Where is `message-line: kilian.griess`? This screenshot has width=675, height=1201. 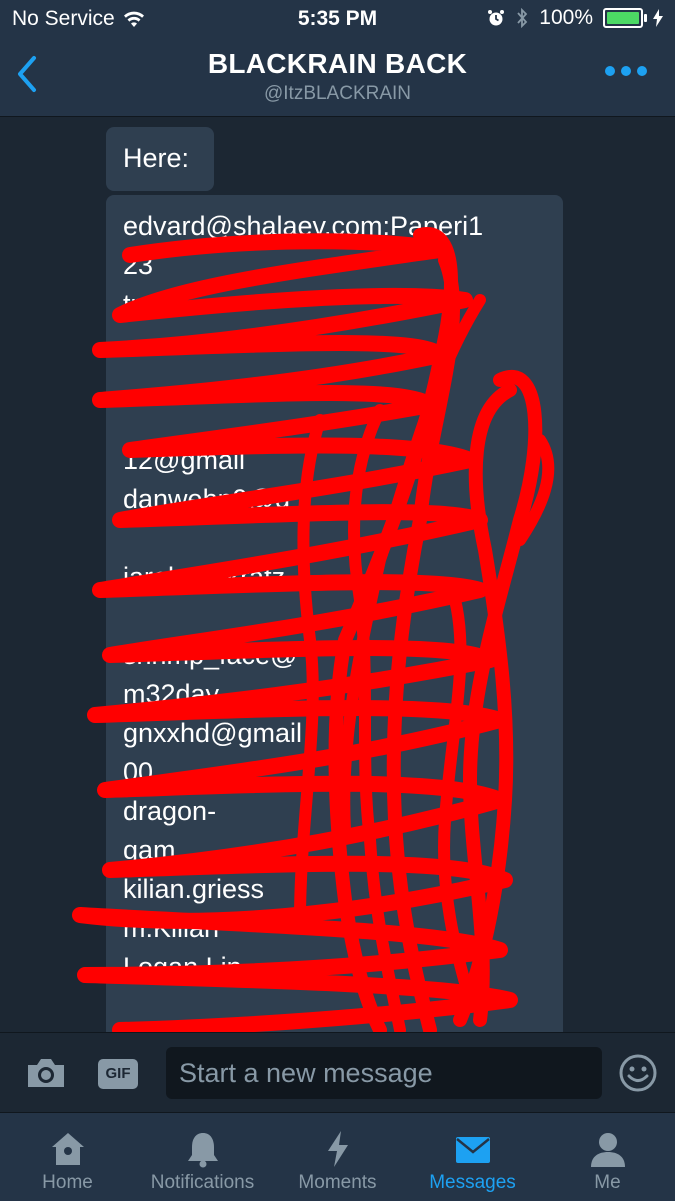
message-line: kilian.griess is located at coordinates (194, 889).